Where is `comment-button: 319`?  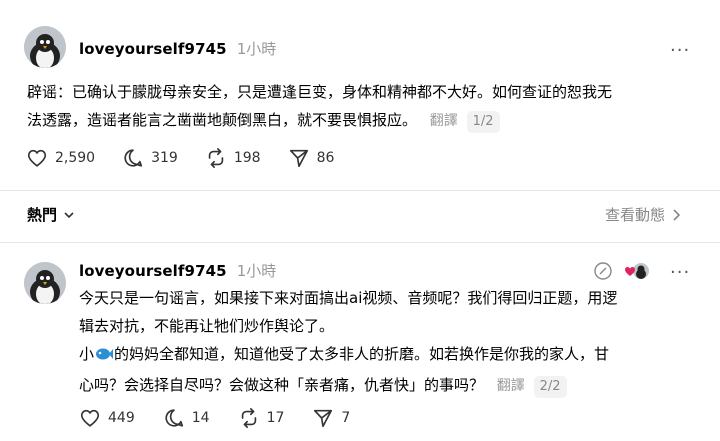
comment-button: 319 is located at coordinates (150, 158).